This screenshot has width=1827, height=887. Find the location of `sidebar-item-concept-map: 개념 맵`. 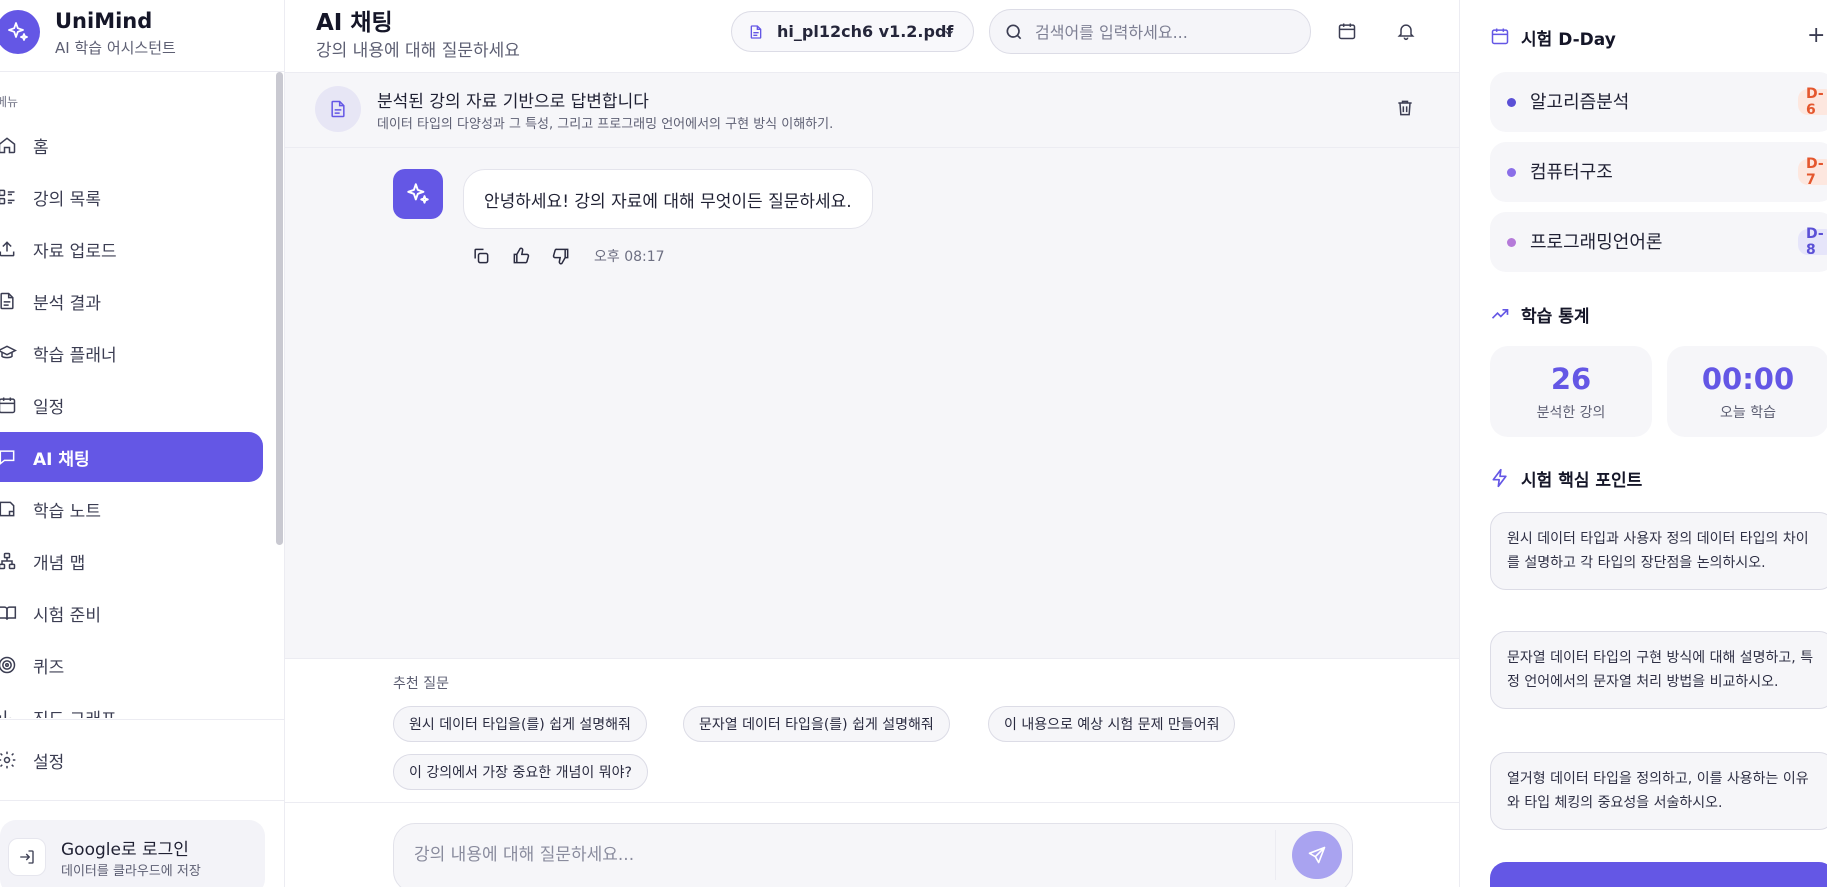

sidebar-item-concept-map: 개념 맵 is located at coordinates (131, 561).